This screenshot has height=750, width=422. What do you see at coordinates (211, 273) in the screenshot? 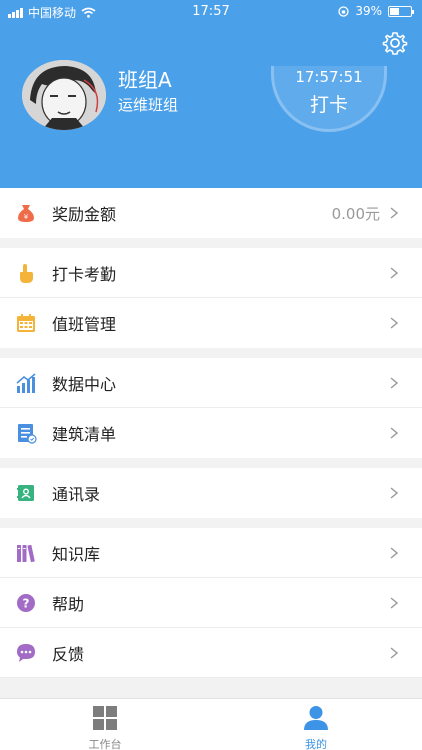
I see `menu-item-attendance: 打卡考勤` at bounding box center [211, 273].